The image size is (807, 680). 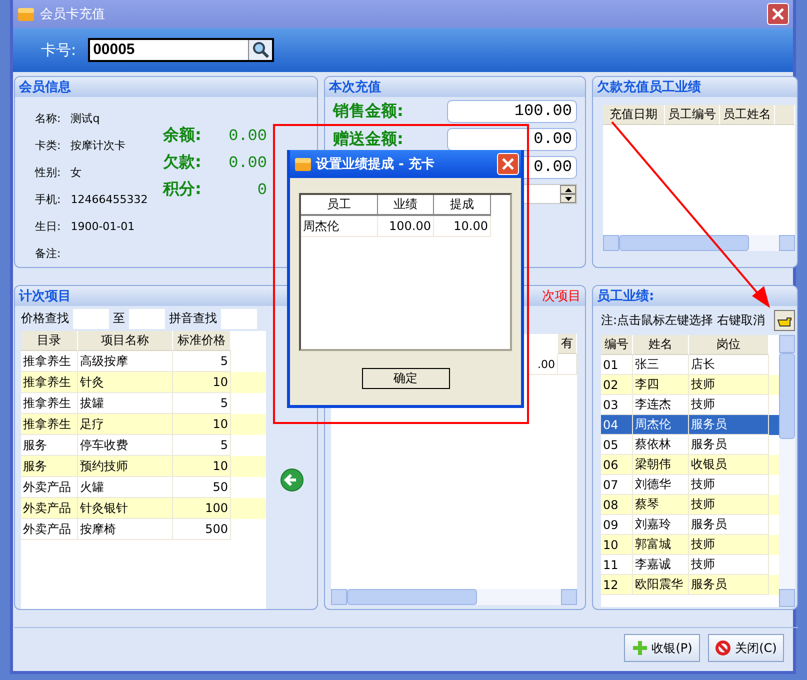 I want to click on field-label: 手机:, so click(x=48, y=199).